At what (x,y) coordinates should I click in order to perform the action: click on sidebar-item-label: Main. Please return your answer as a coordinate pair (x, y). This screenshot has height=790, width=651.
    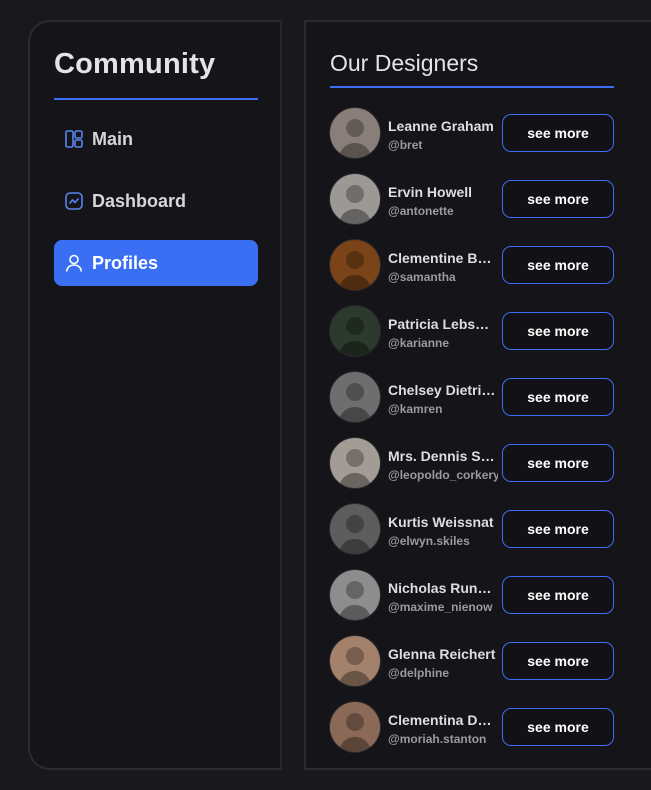
    Looking at the image, I should click on (113, 138).